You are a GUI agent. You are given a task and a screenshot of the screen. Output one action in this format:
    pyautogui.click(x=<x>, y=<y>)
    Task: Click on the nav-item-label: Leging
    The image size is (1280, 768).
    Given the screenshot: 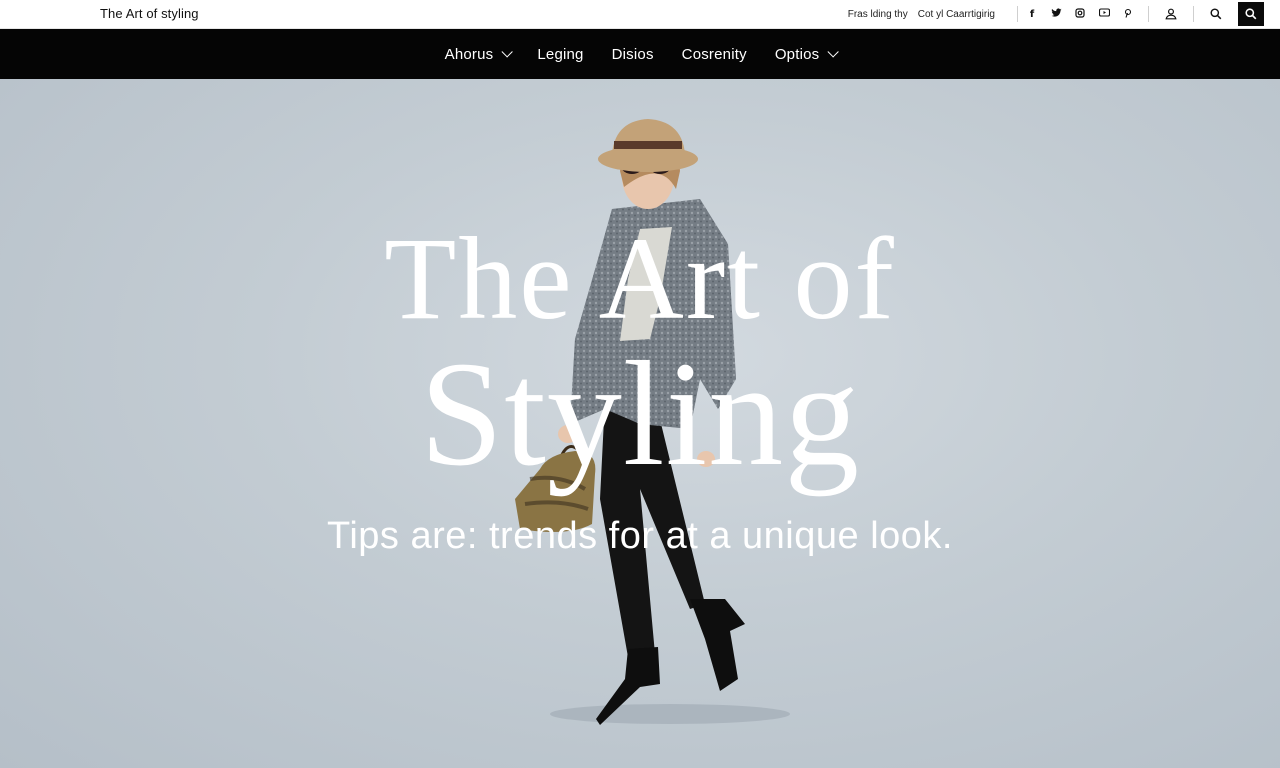 What is the action you would take?
    pyautogui.click(x=560, y=54)
    